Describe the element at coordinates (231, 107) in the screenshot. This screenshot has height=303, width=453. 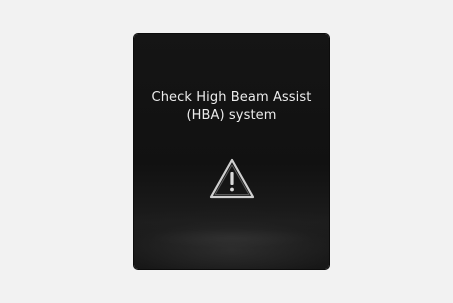
I see `warning-message: Check High Beam Assist (HBA) system` at that location.